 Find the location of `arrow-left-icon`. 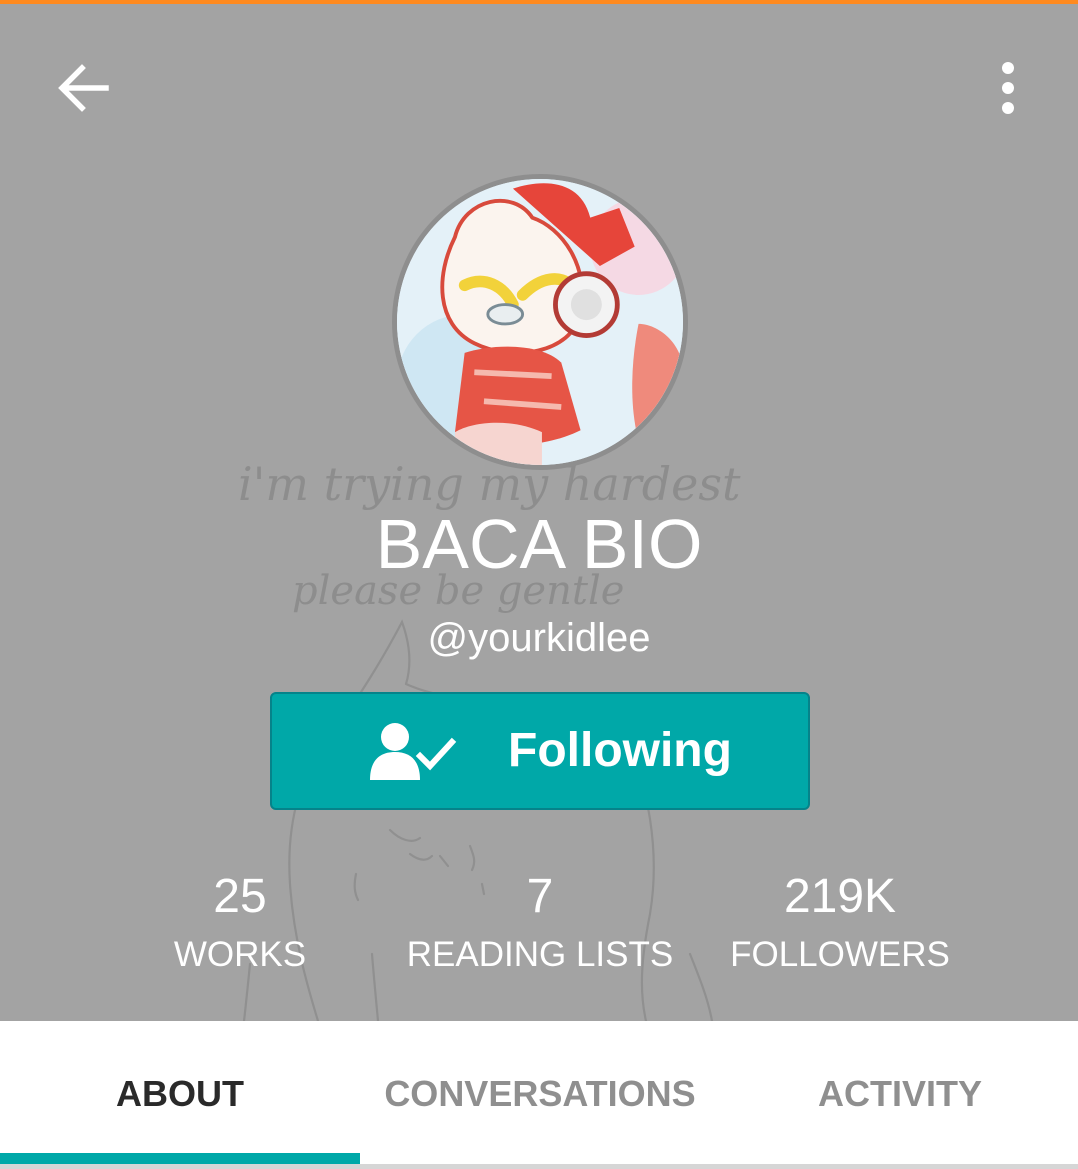

arrow-left-icon is located at coordinates (83, 88).